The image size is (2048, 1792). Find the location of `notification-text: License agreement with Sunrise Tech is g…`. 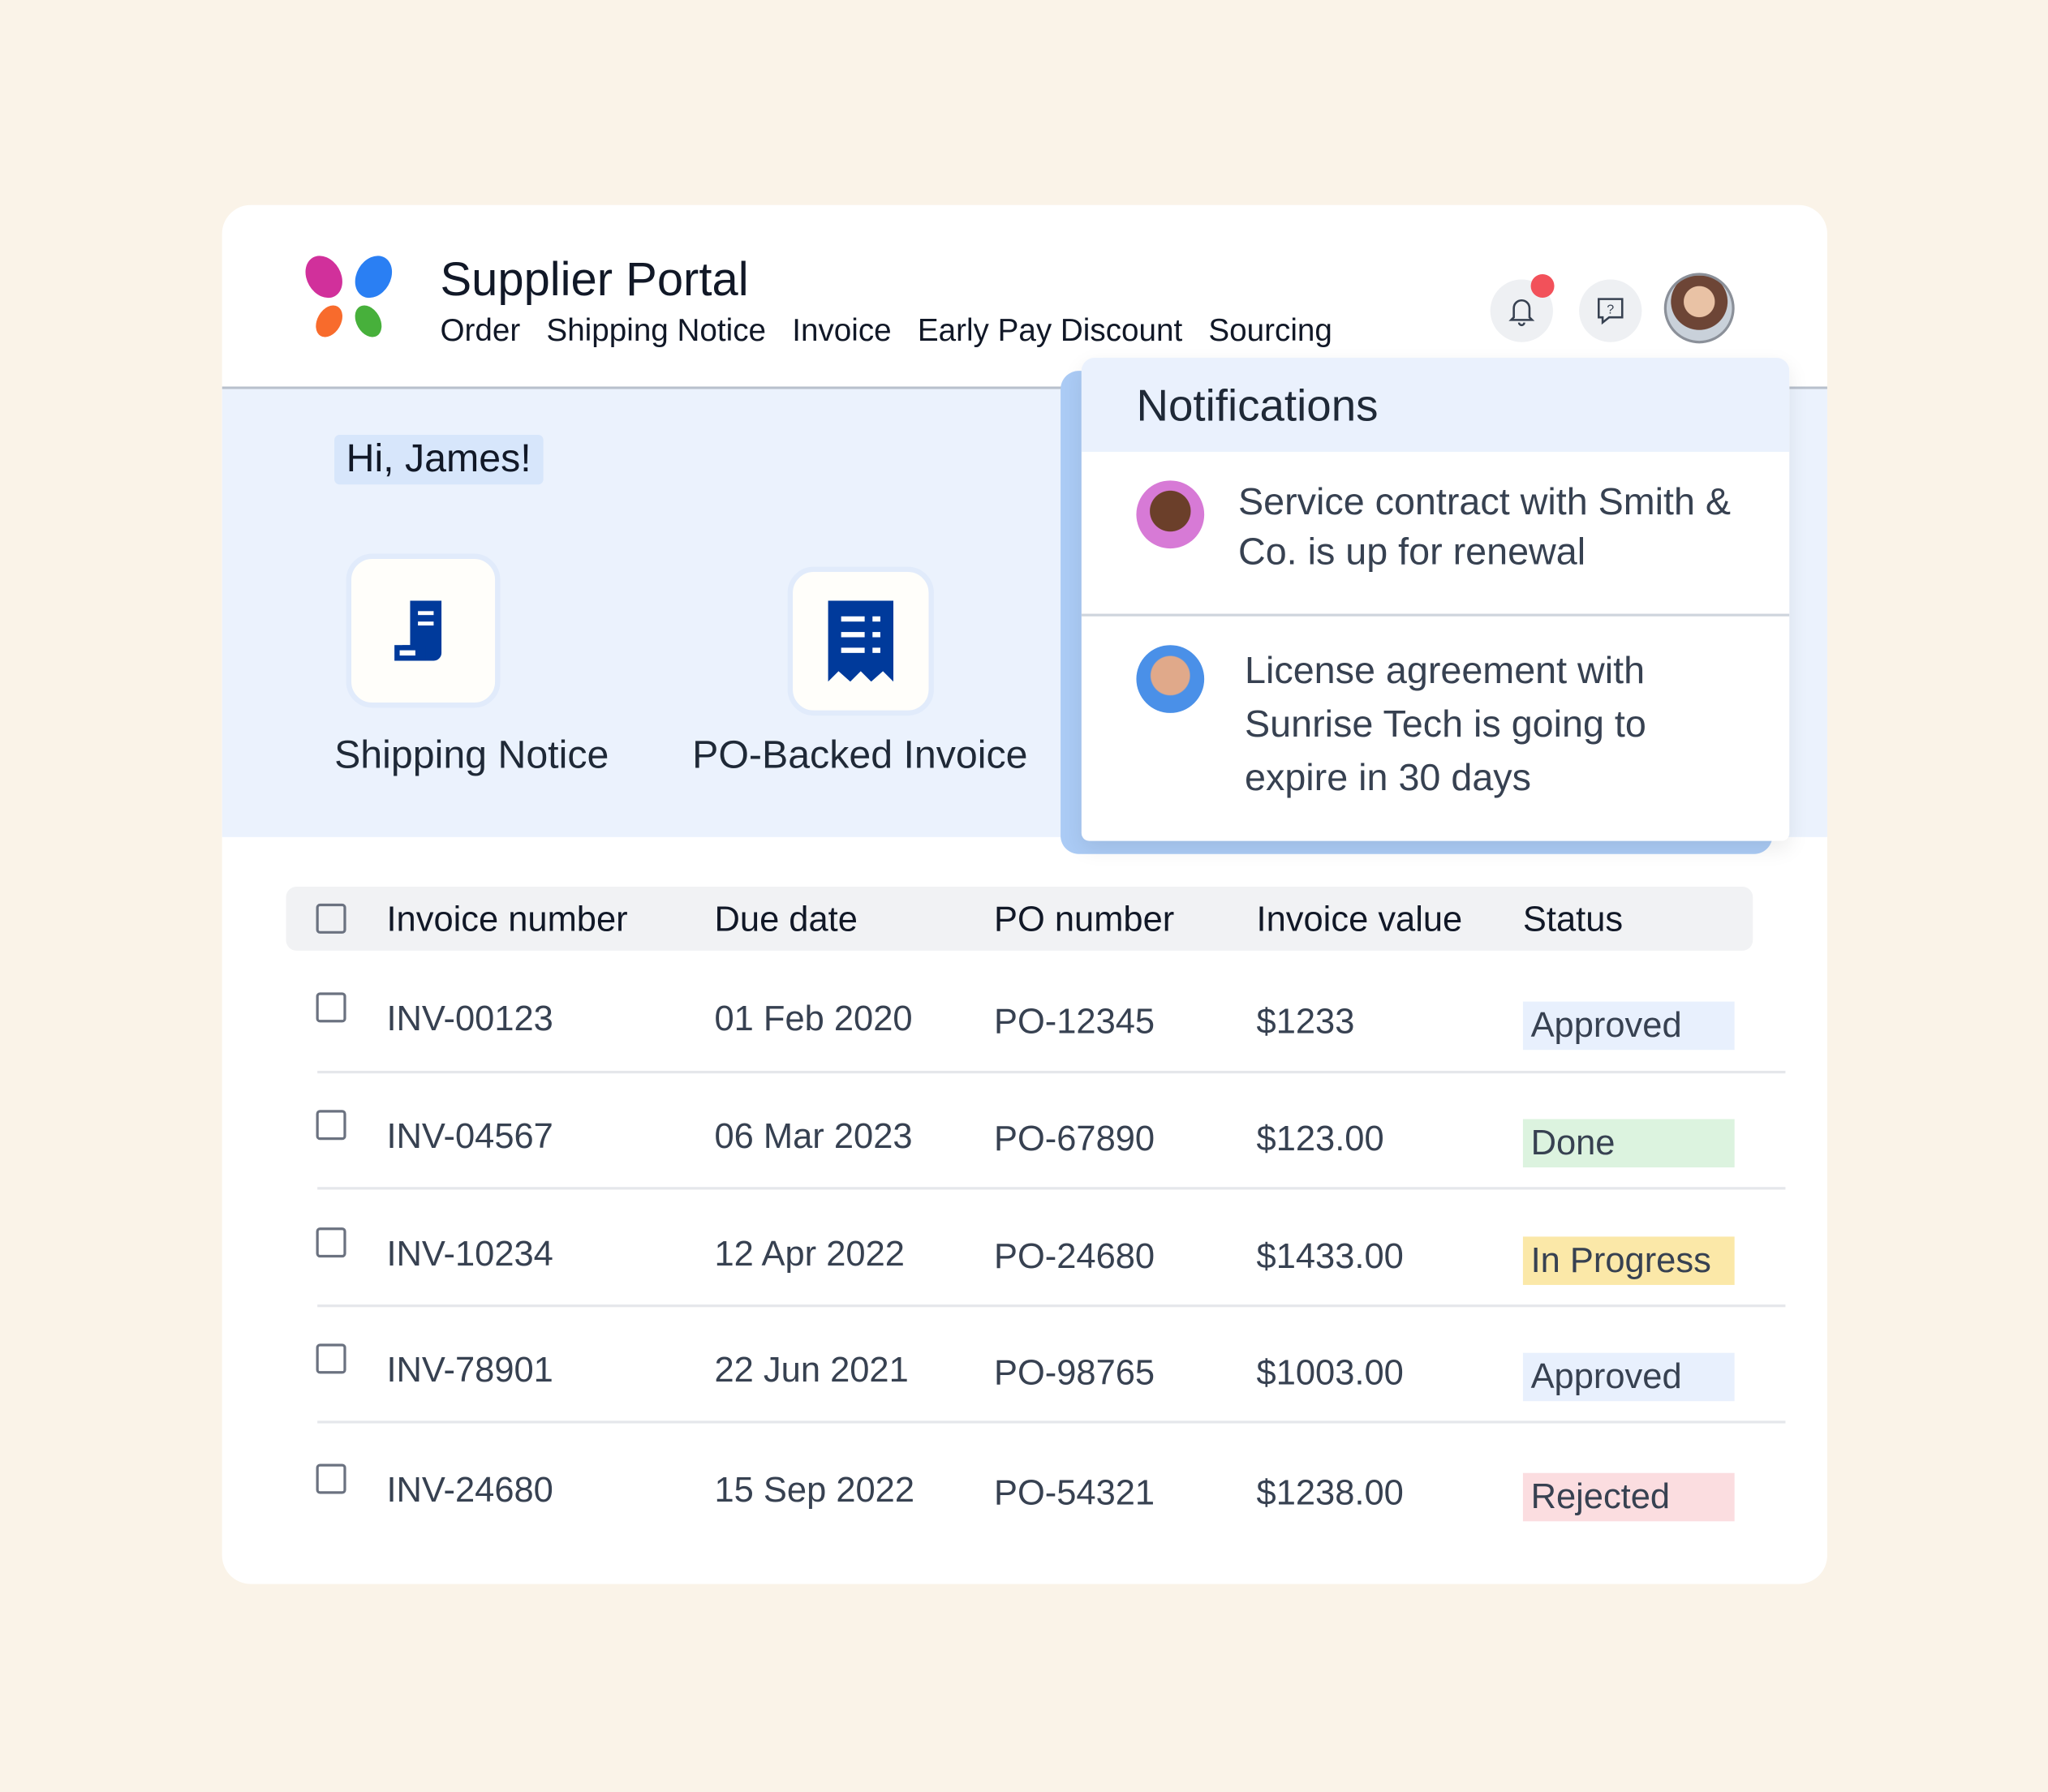

notification-text: License agreement with Sunrise Tech is g… is located at coordinates (1445, 725).